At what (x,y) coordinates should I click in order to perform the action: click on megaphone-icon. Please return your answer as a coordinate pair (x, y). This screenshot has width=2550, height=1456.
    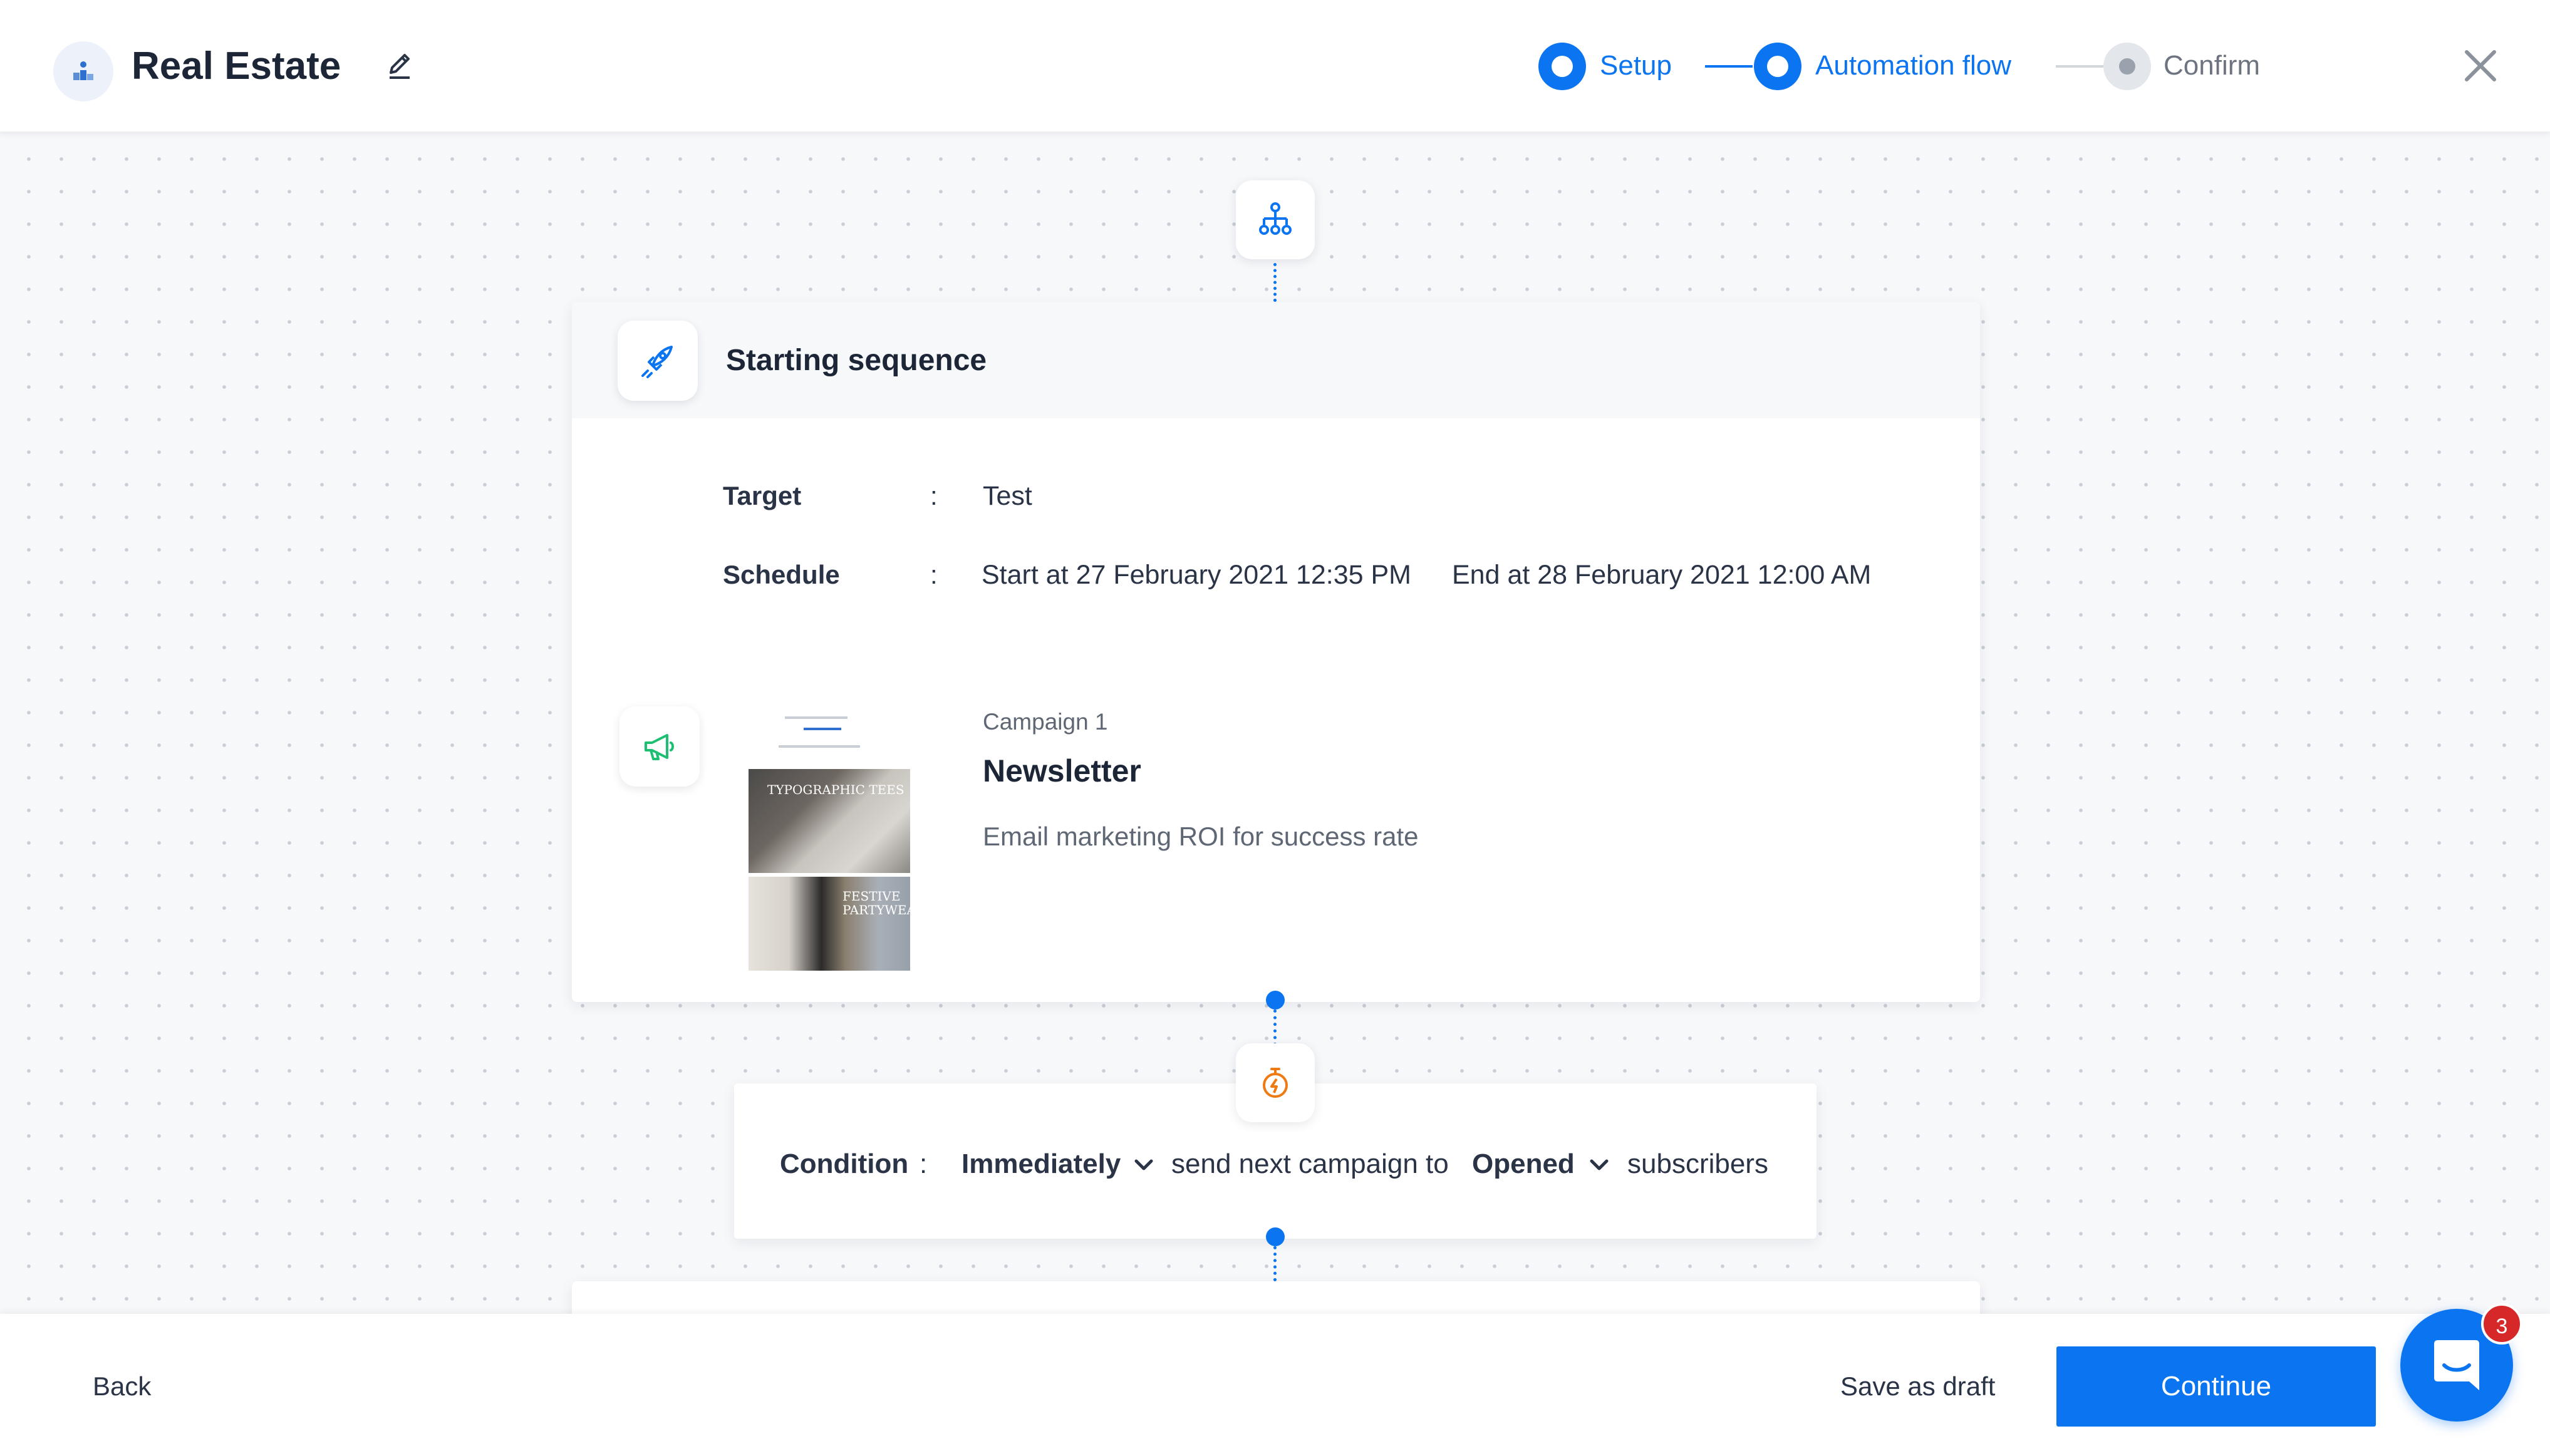
    Looking at the image, I should click on (659, 747).